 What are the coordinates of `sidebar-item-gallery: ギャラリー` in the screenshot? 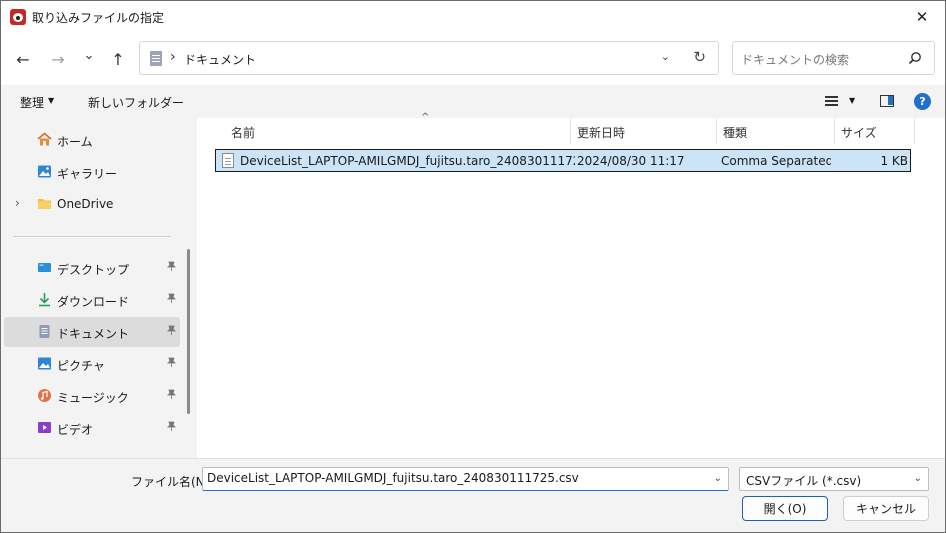 It's located at (92, 172).